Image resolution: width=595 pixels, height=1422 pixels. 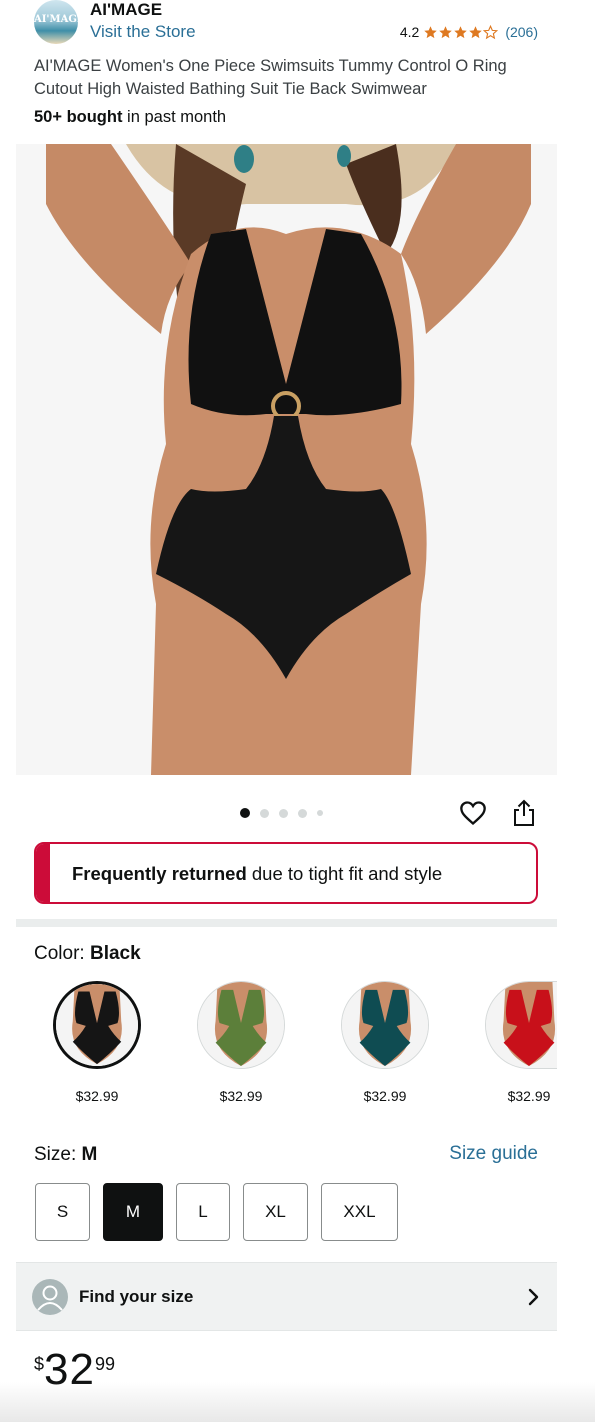 I want to click on red-swimsuit-thumbnail, so click(x=521, y=1025).